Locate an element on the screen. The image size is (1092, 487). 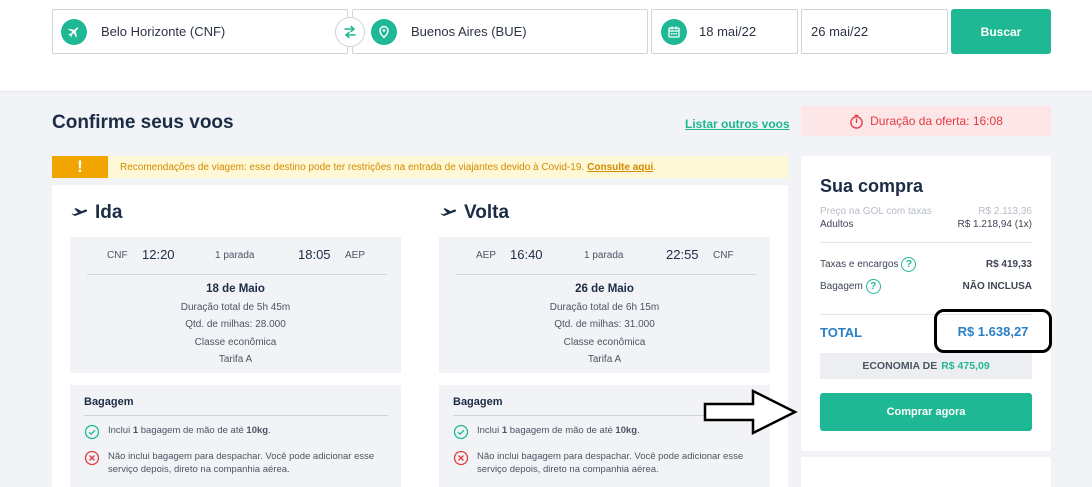
outbound-stops: 1 parada is located at coordinates (235, 255).